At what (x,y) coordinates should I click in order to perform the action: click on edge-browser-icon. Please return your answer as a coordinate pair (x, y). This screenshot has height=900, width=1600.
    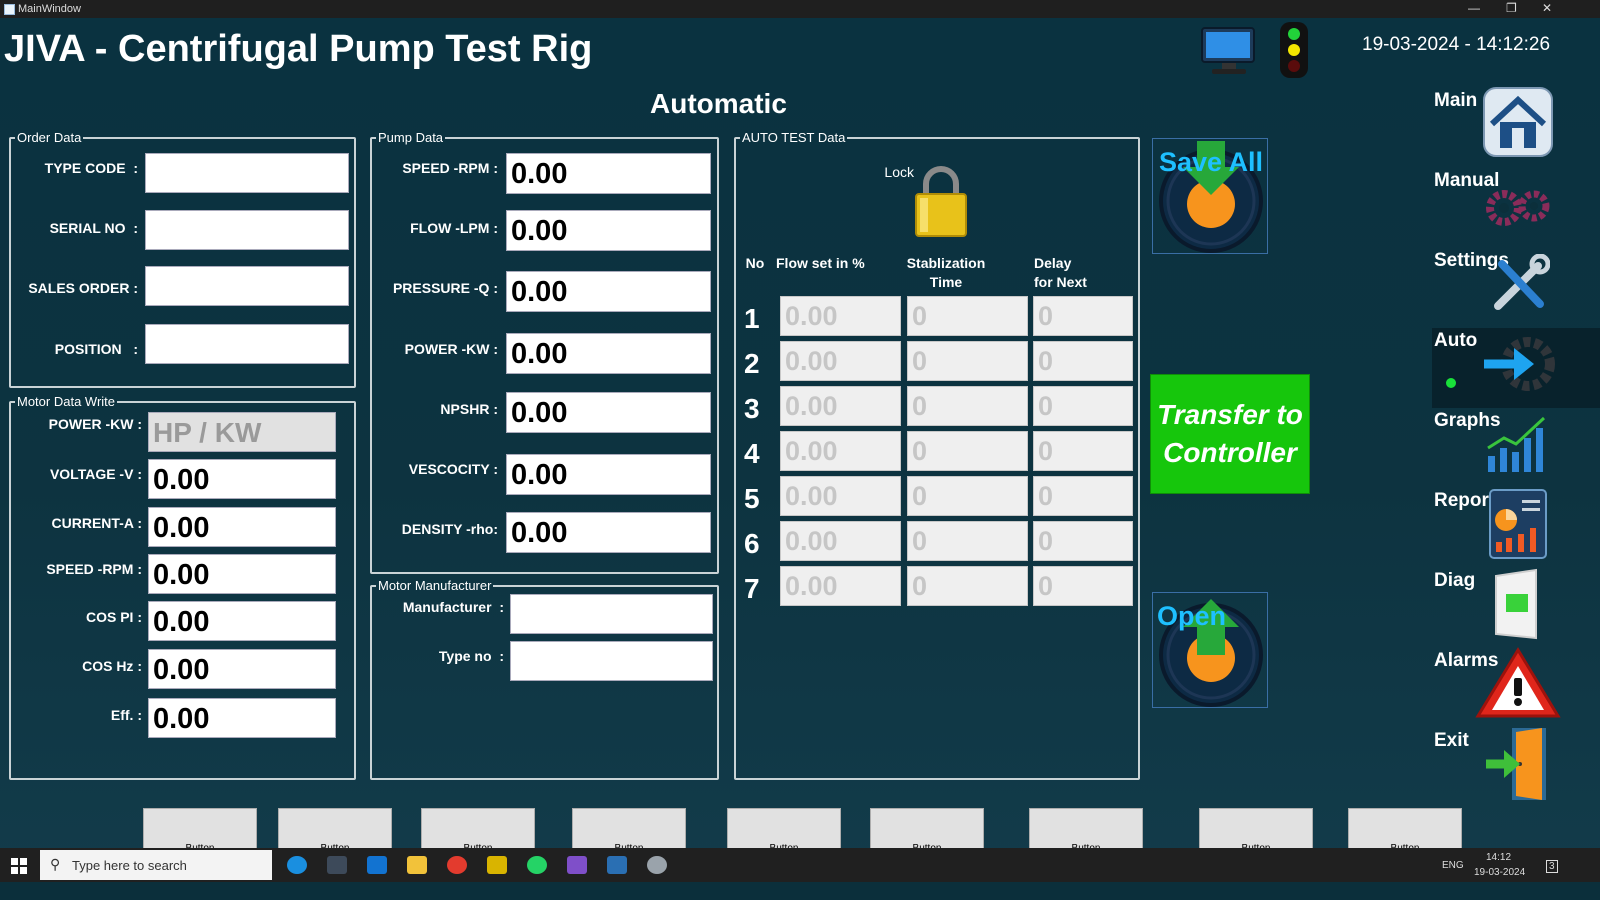
    Looking at the image, I should click on (297, 865).